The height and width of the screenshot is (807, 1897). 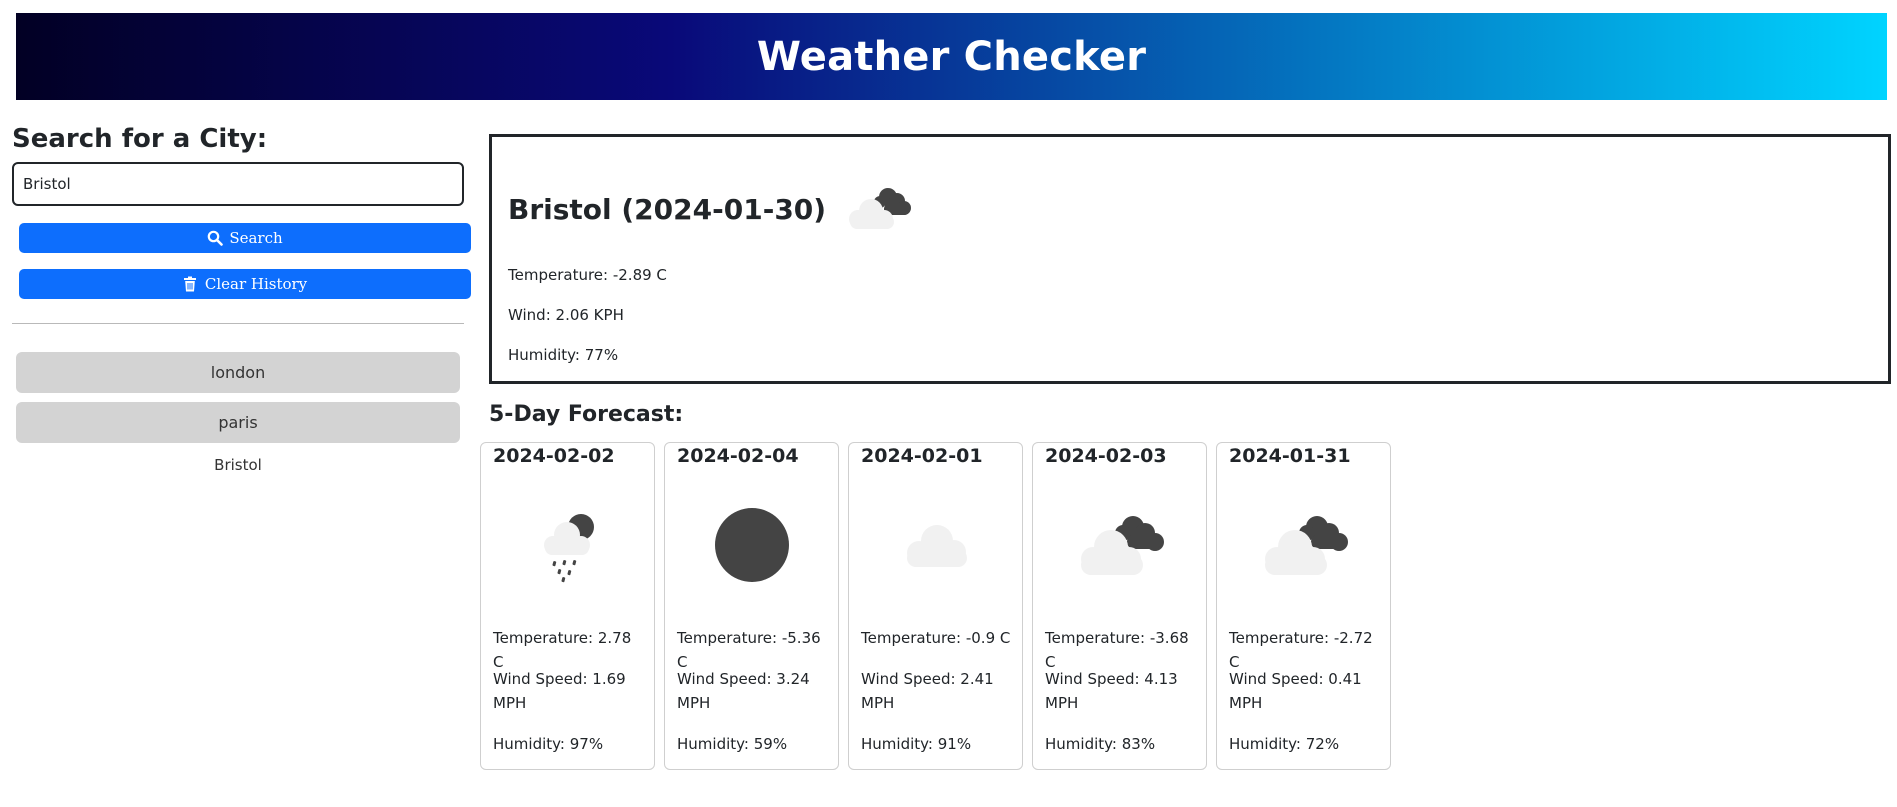 I want to click on page-title: Weather Checker, so click(x=951, y=56).